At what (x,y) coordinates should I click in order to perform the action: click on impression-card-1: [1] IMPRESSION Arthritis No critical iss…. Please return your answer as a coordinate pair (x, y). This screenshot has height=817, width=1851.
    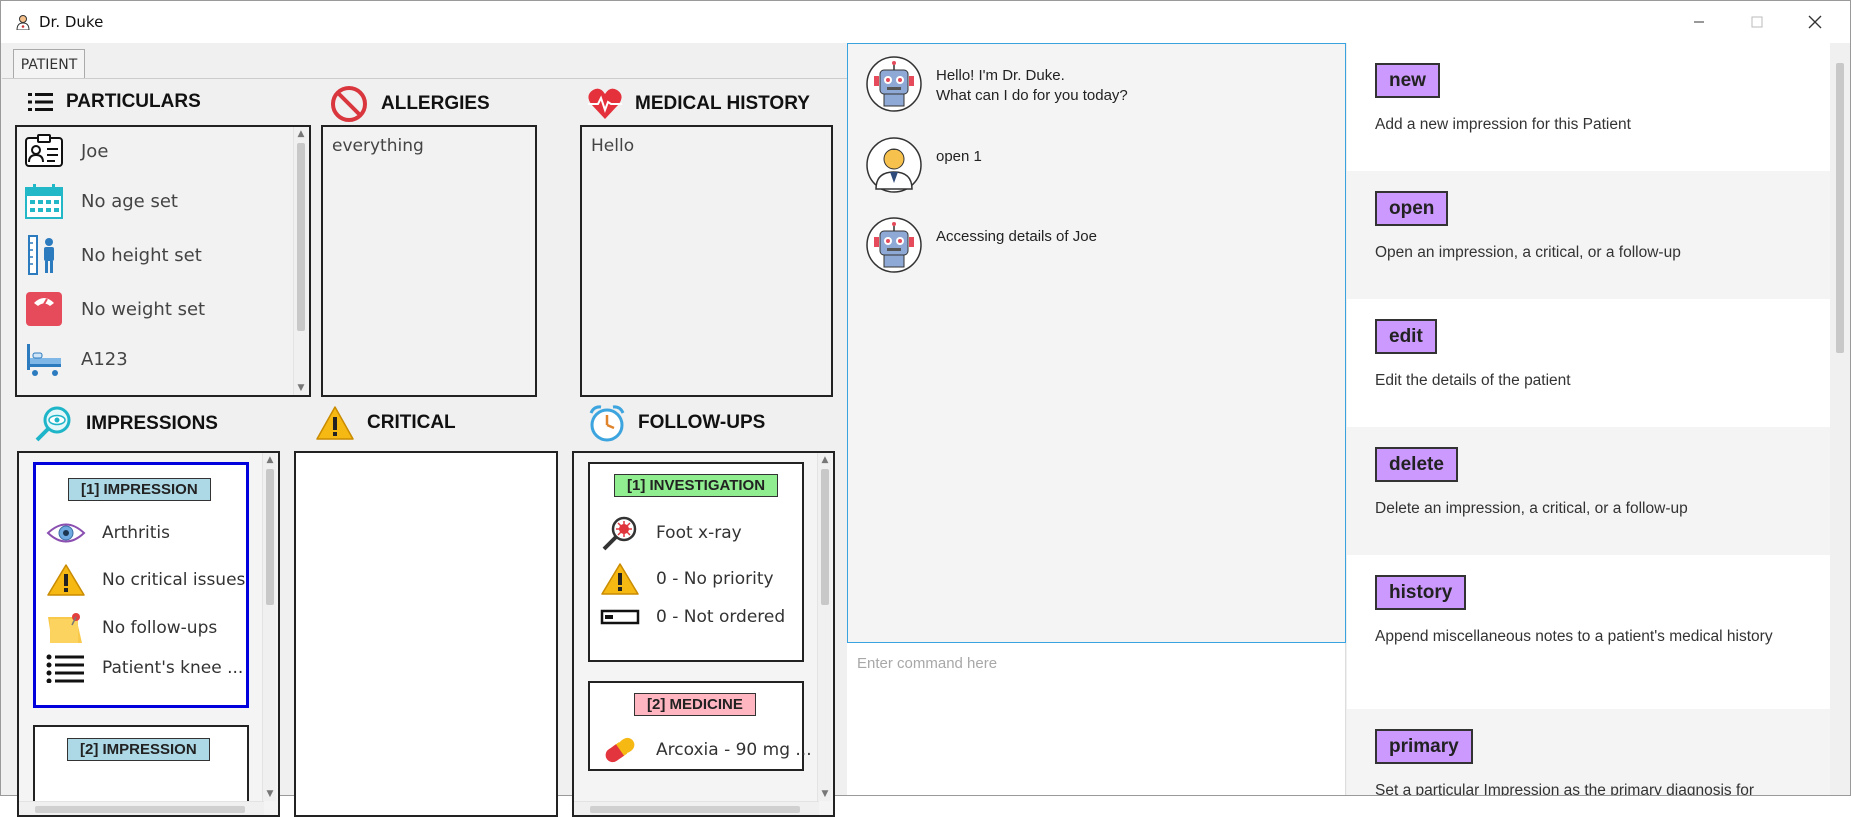
    Looking at the image, I should click on (141, 585).